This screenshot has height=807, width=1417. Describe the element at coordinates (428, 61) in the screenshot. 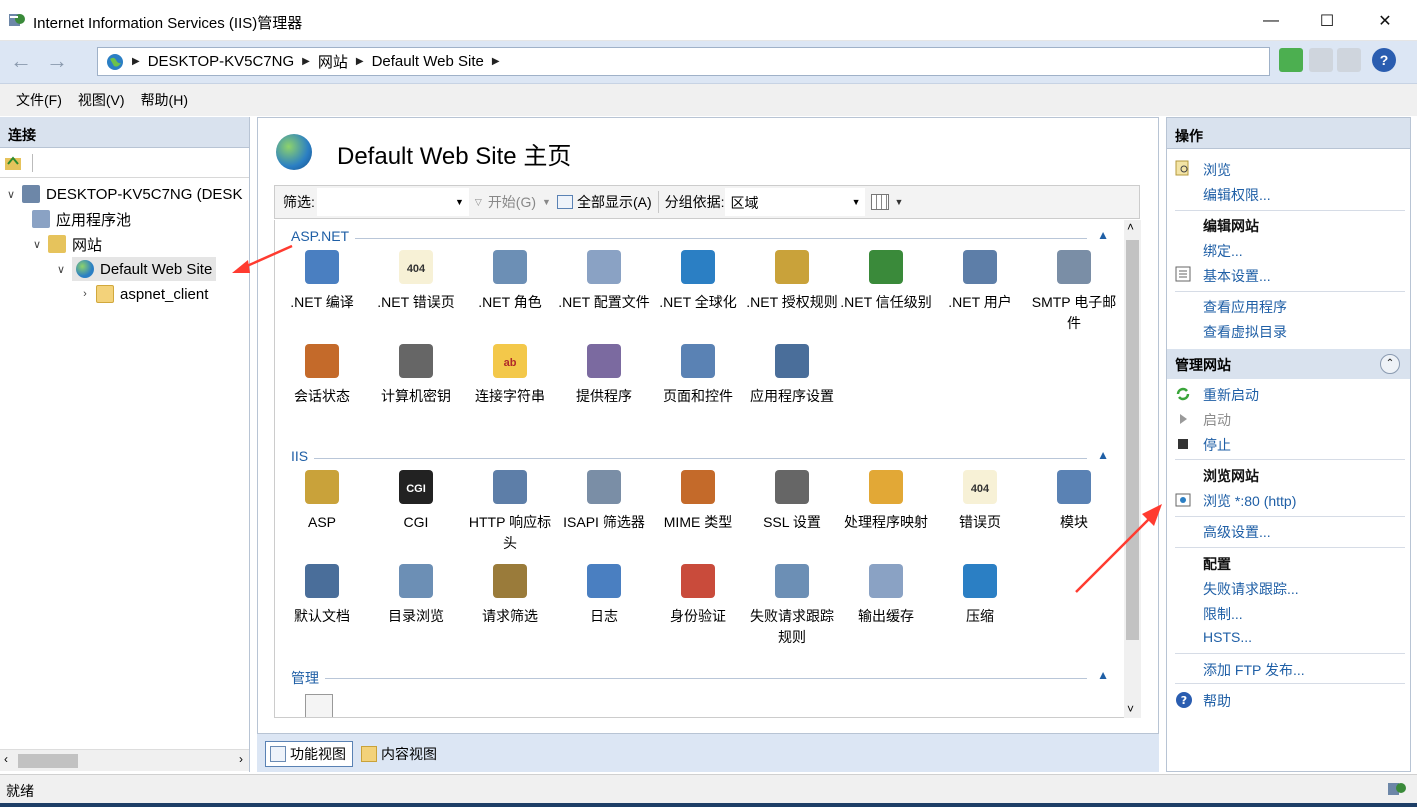

I see `breadcrumb-site: Default Web Site` at that location.